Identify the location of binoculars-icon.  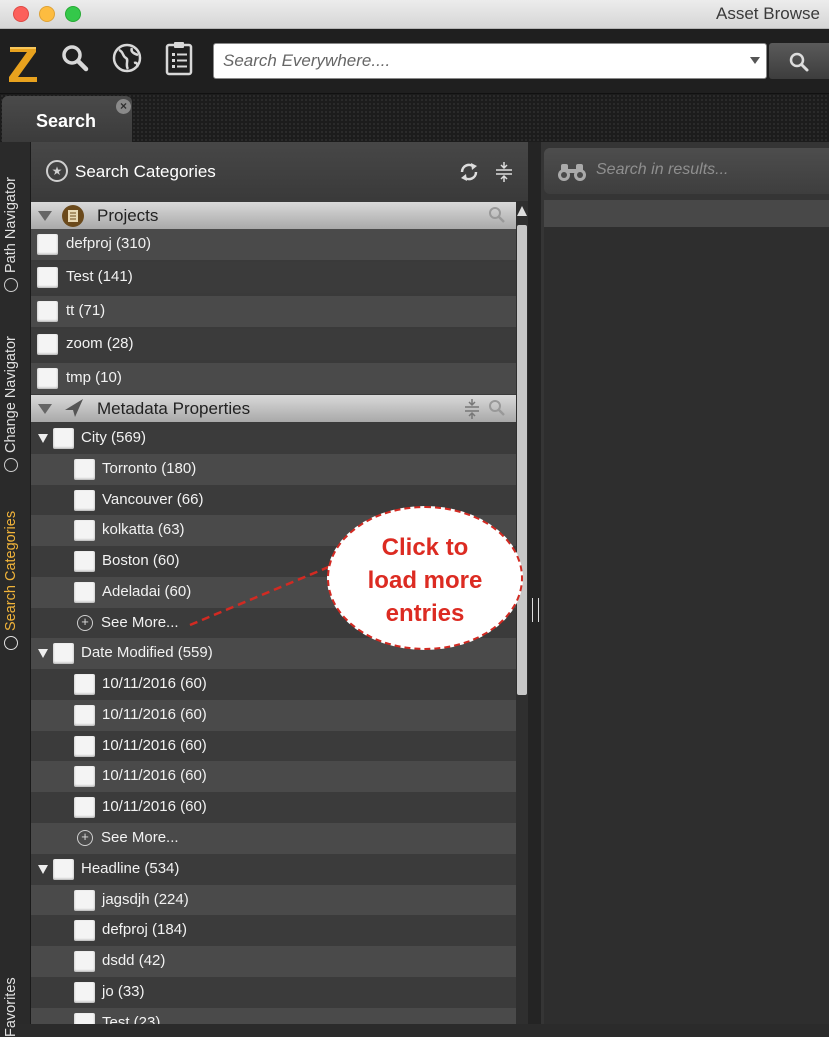
(572, 172).